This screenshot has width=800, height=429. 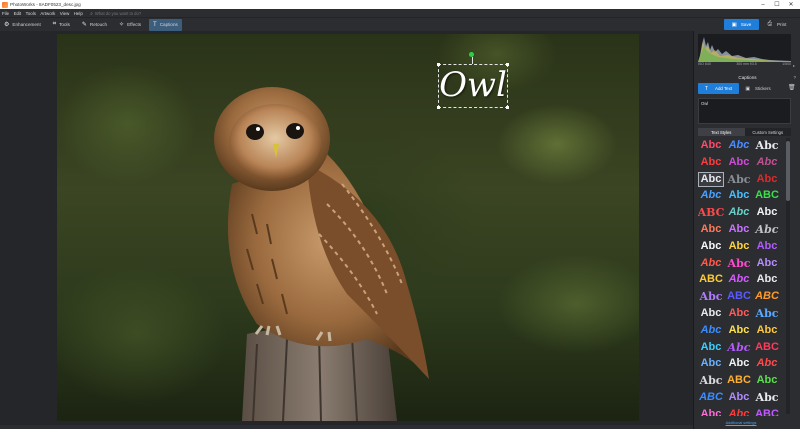 I want to click on tool-captions: T Captions, so click(x=165, y=24).